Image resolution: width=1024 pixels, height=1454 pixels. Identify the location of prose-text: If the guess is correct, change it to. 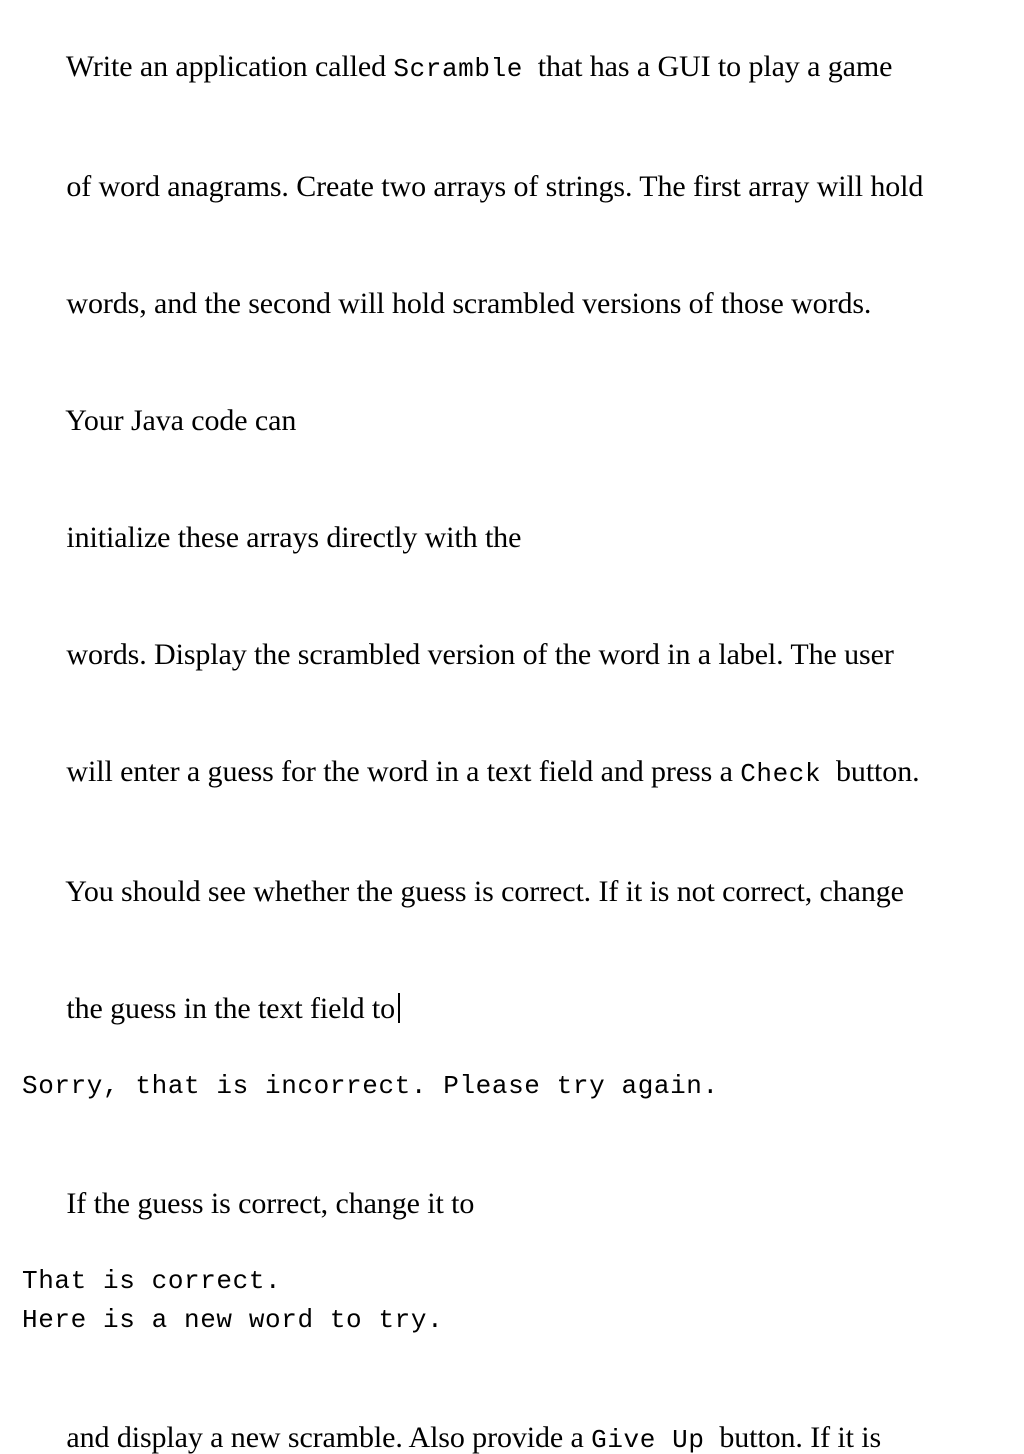
(270, 1203).